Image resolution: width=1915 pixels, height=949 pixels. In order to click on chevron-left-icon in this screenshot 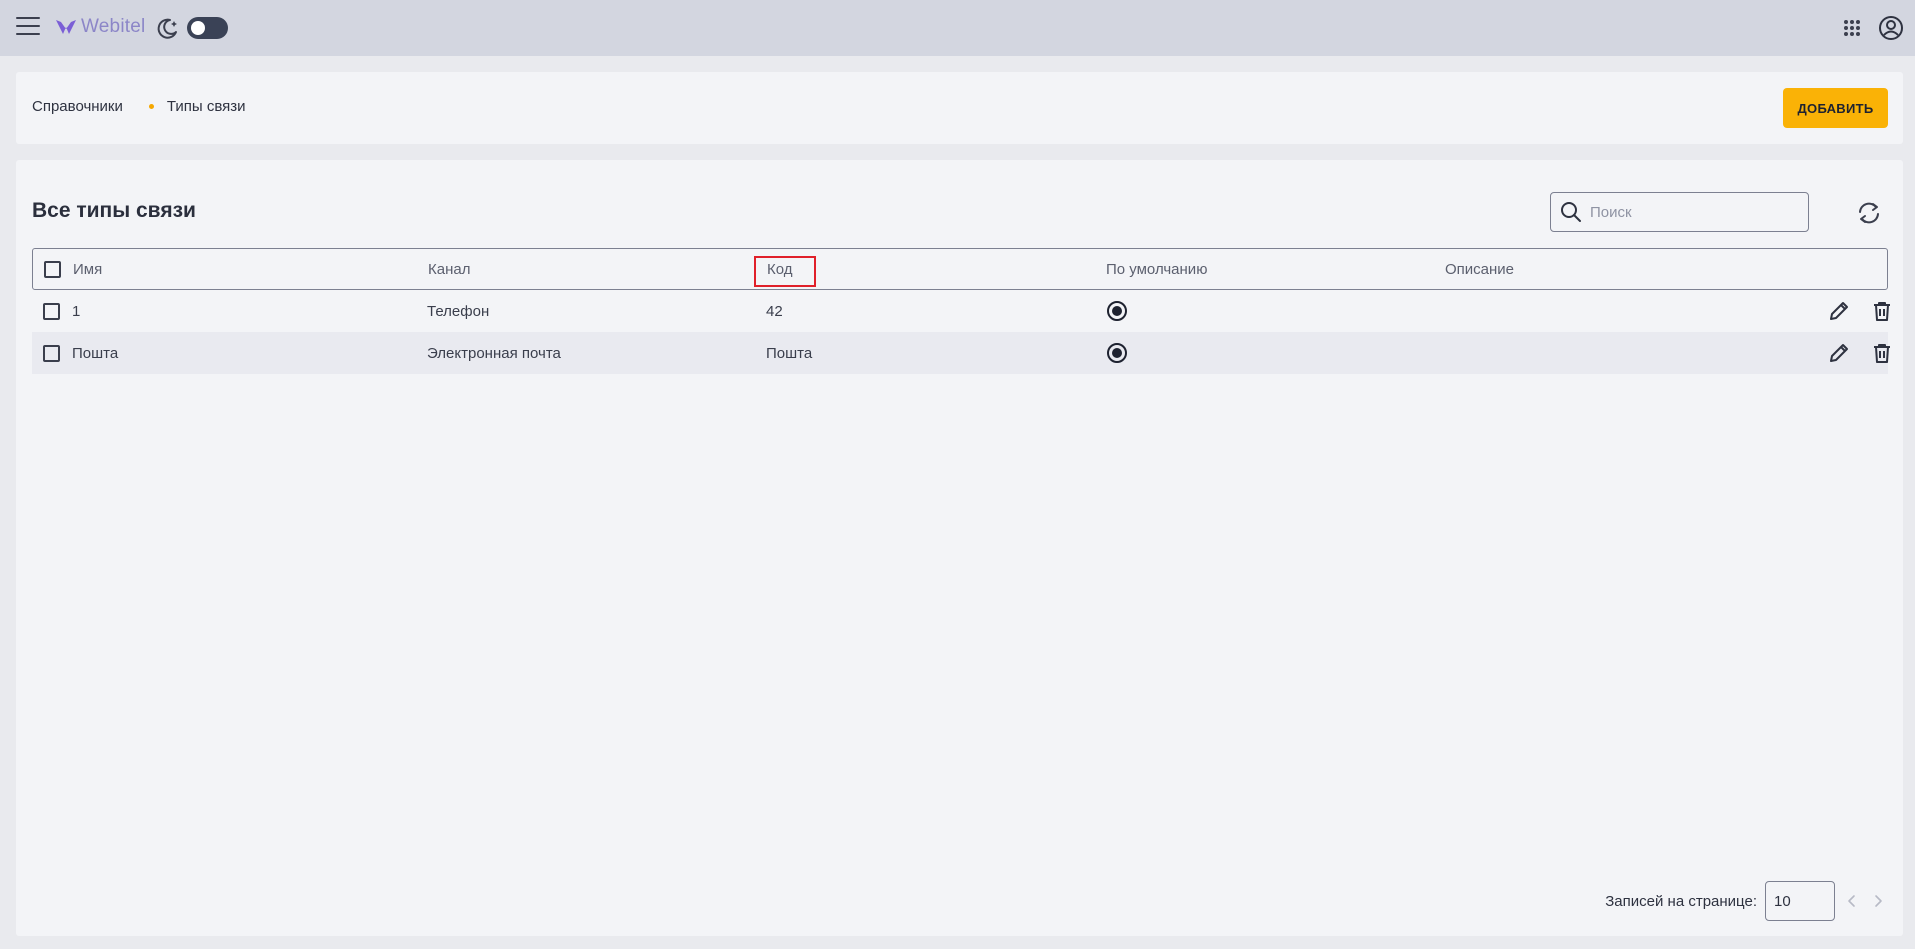, I will do `click(1852, 901)`.